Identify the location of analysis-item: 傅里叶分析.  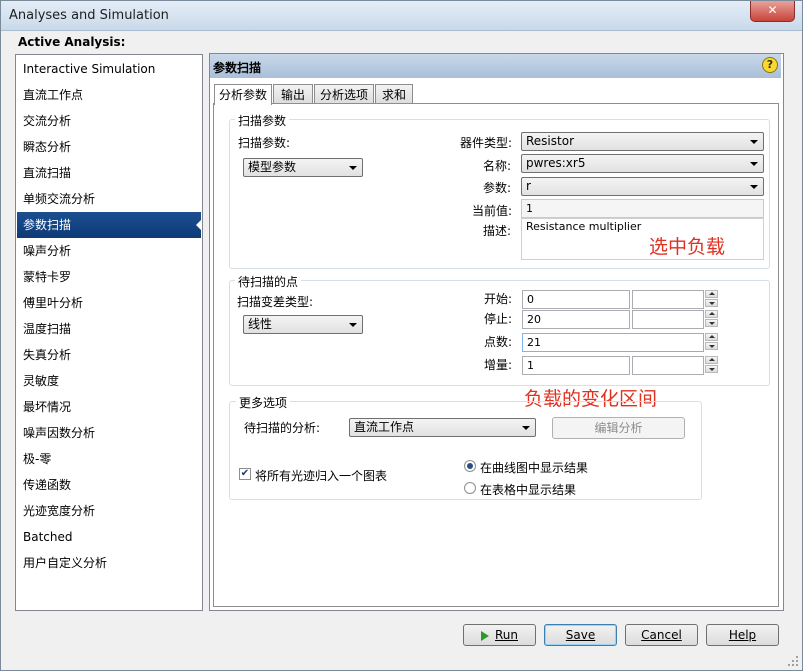
(109, 303).